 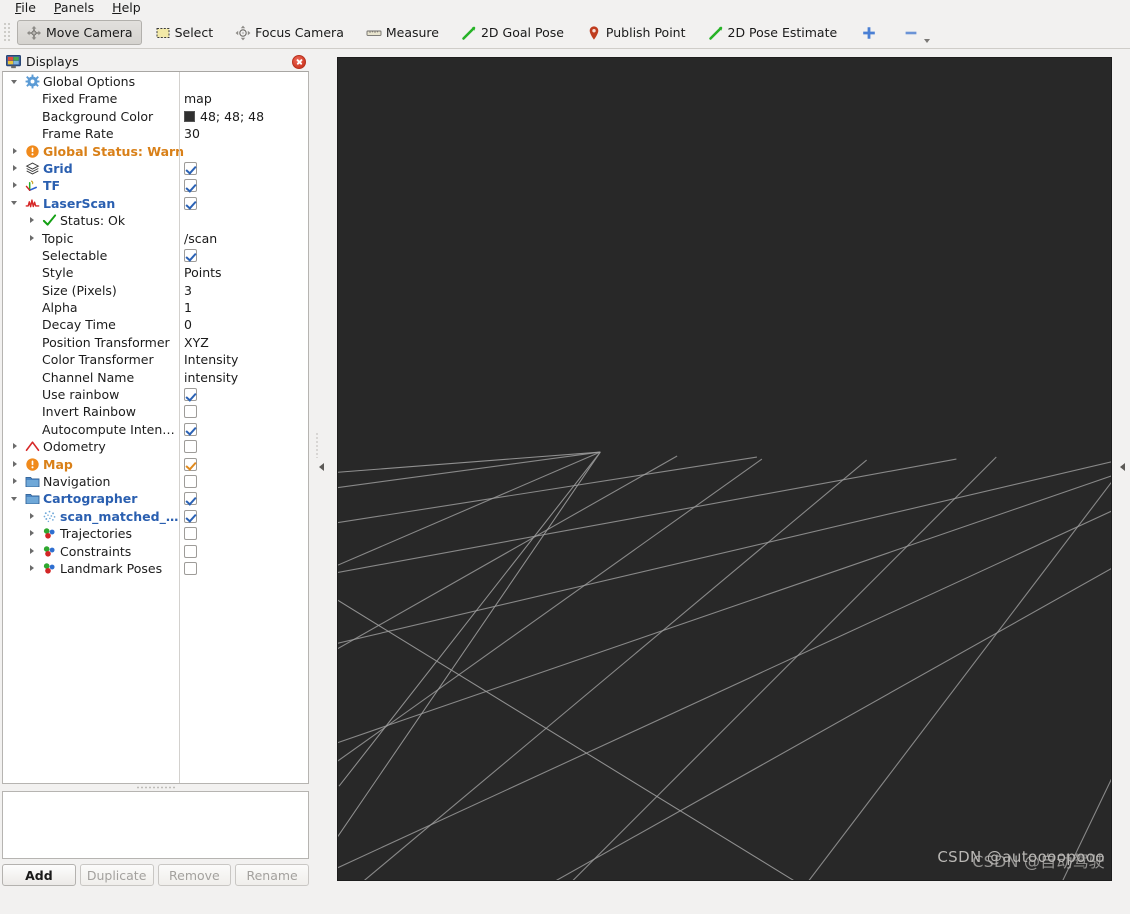 What do you see at coordinates (39, 875) in the screenshot?
I see `add-button: Add` at bounding box center [39, 875].